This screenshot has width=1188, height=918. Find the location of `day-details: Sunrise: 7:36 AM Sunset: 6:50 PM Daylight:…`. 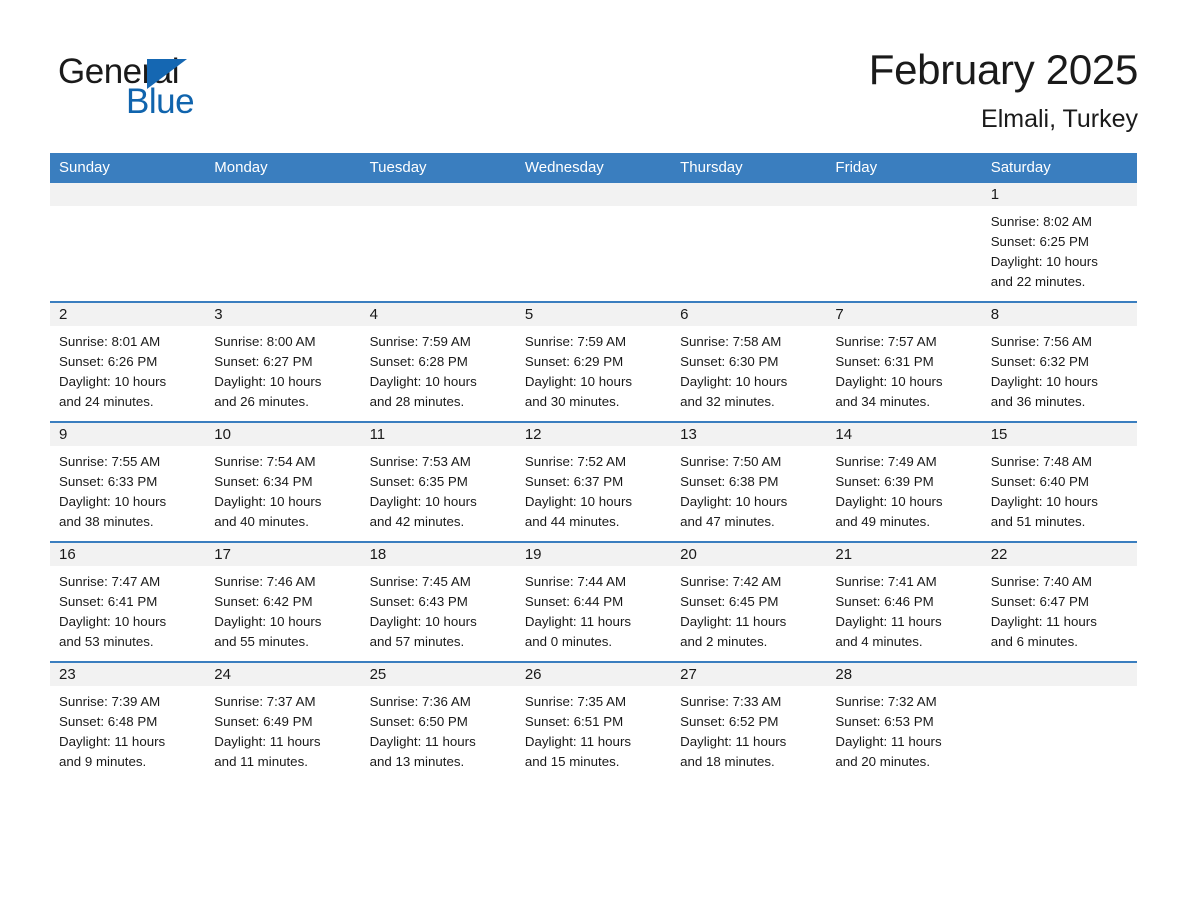

day-details: Sunrise: 7:36 AM Sunset: 6:50 PM Daylight:… is located at coordinates (438, 729).